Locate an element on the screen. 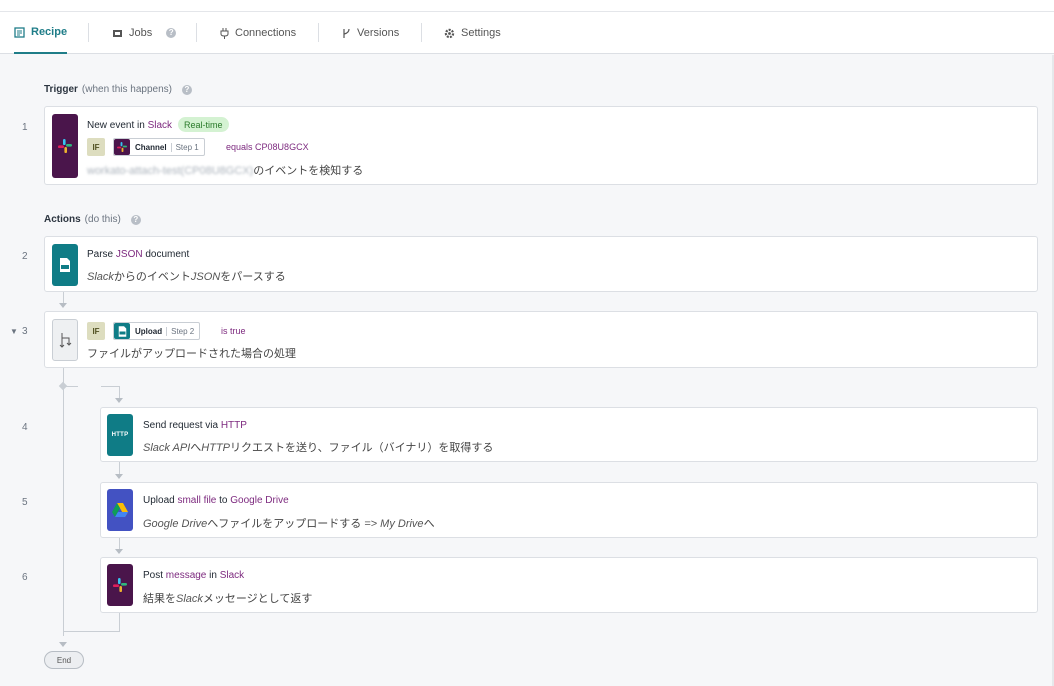  actions-section-label: Actions (do this) ? is located at coordinates (92, 219).